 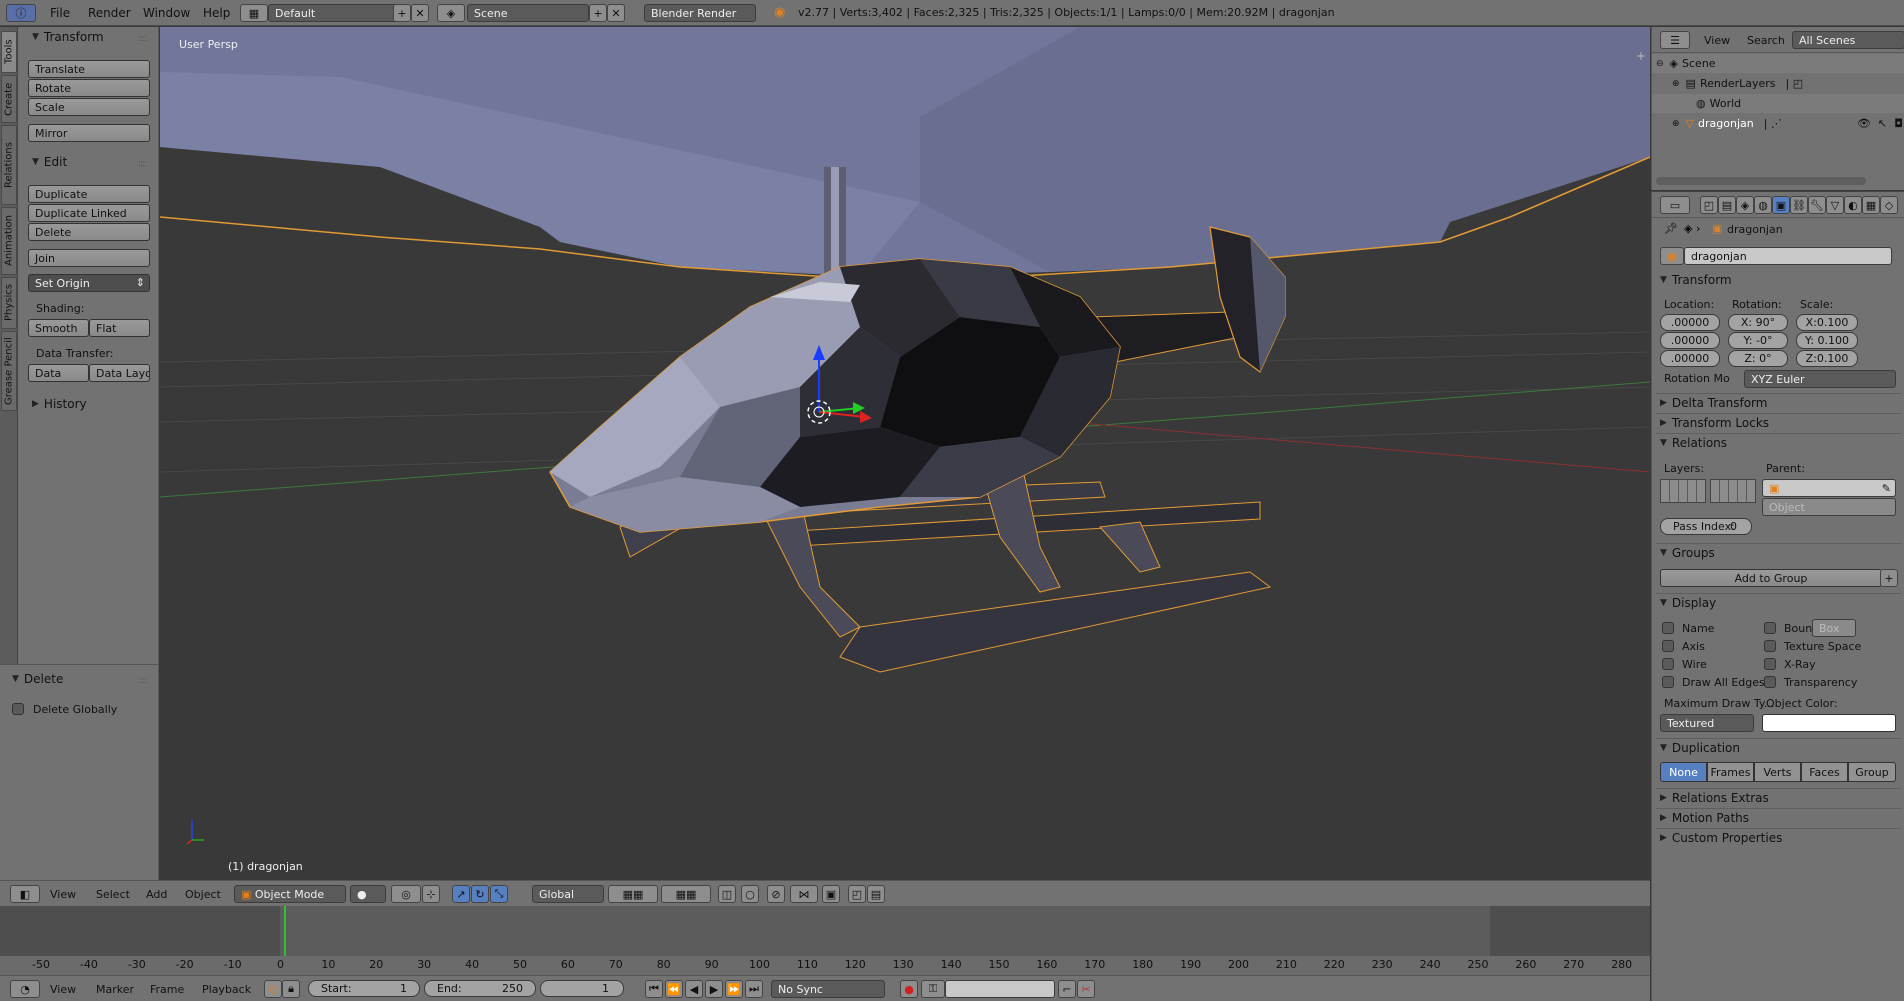 What do you see at coordinates (1829, 723) in the screenshot?
I see `object-color-swatch` at bounding box center [1829, 723].